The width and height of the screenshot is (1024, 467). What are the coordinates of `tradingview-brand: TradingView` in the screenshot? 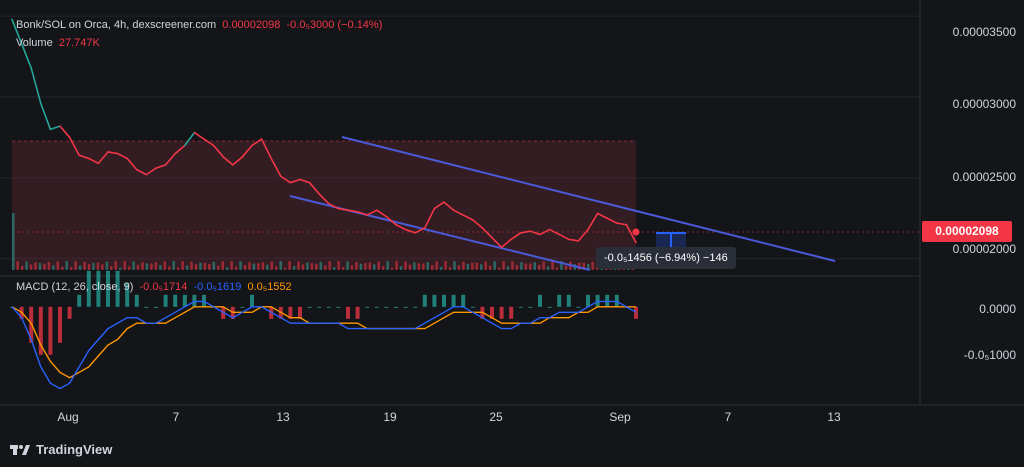 It's located at (61, 449).